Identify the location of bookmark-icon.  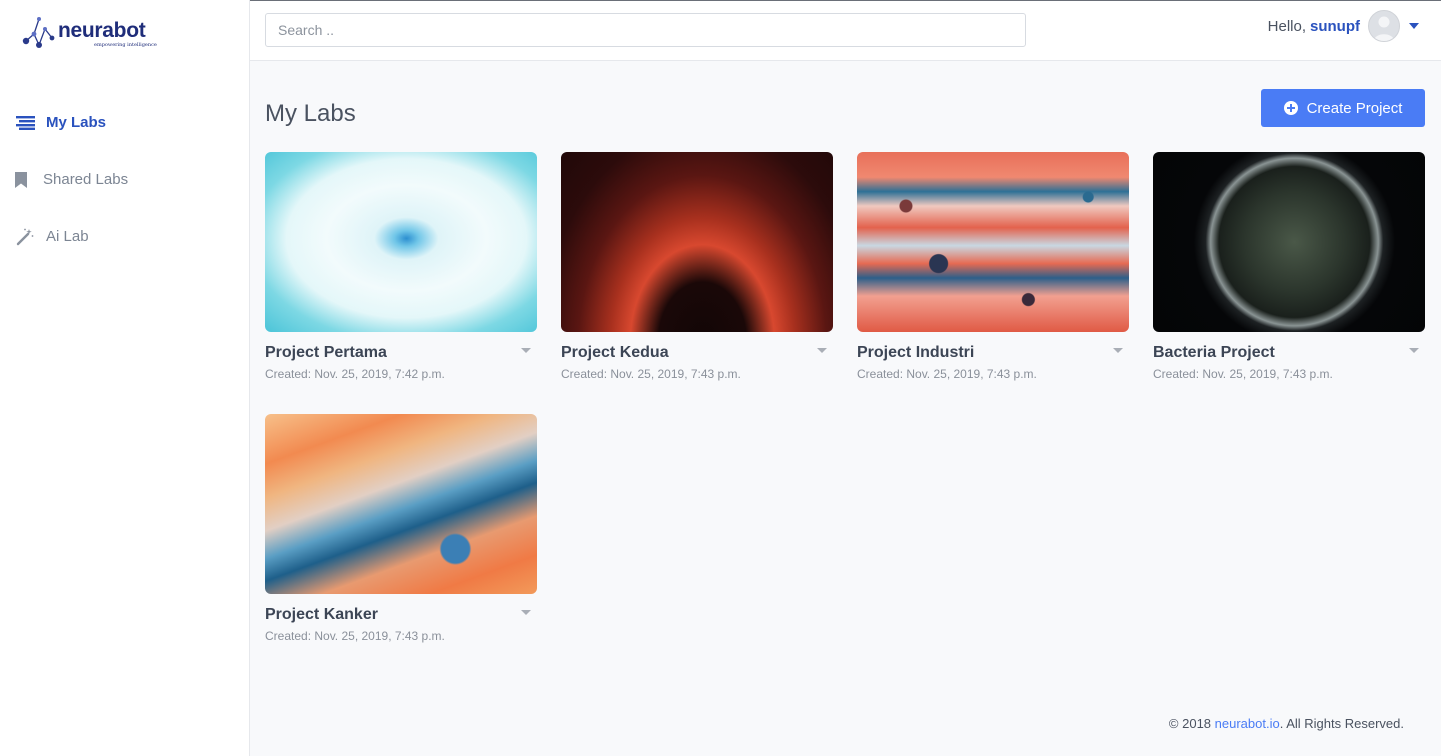
(24, 180).